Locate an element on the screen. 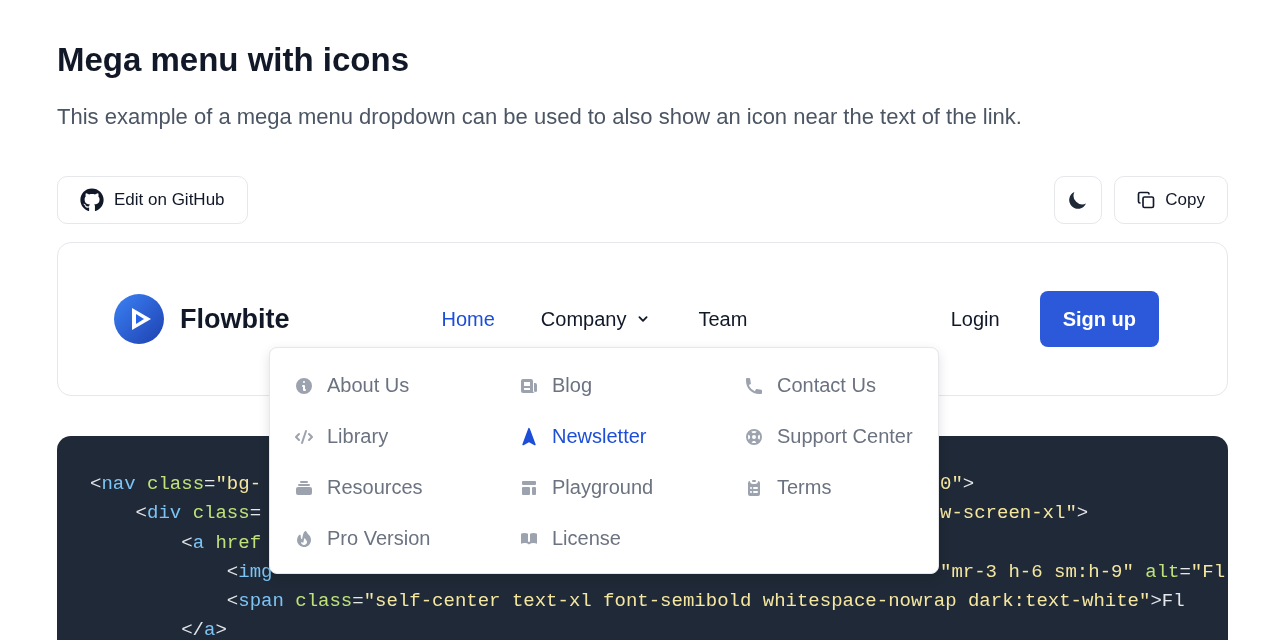  dark-mode-button is located at coordinates (1078, 200).